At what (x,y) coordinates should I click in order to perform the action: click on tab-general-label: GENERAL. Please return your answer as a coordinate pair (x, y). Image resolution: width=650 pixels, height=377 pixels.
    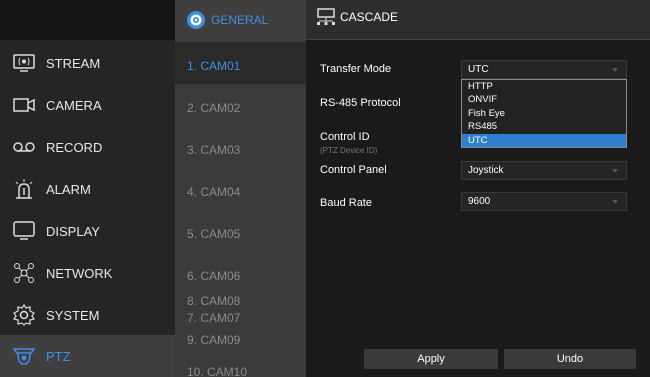
    Looking at the image, I should click on (240, 20).